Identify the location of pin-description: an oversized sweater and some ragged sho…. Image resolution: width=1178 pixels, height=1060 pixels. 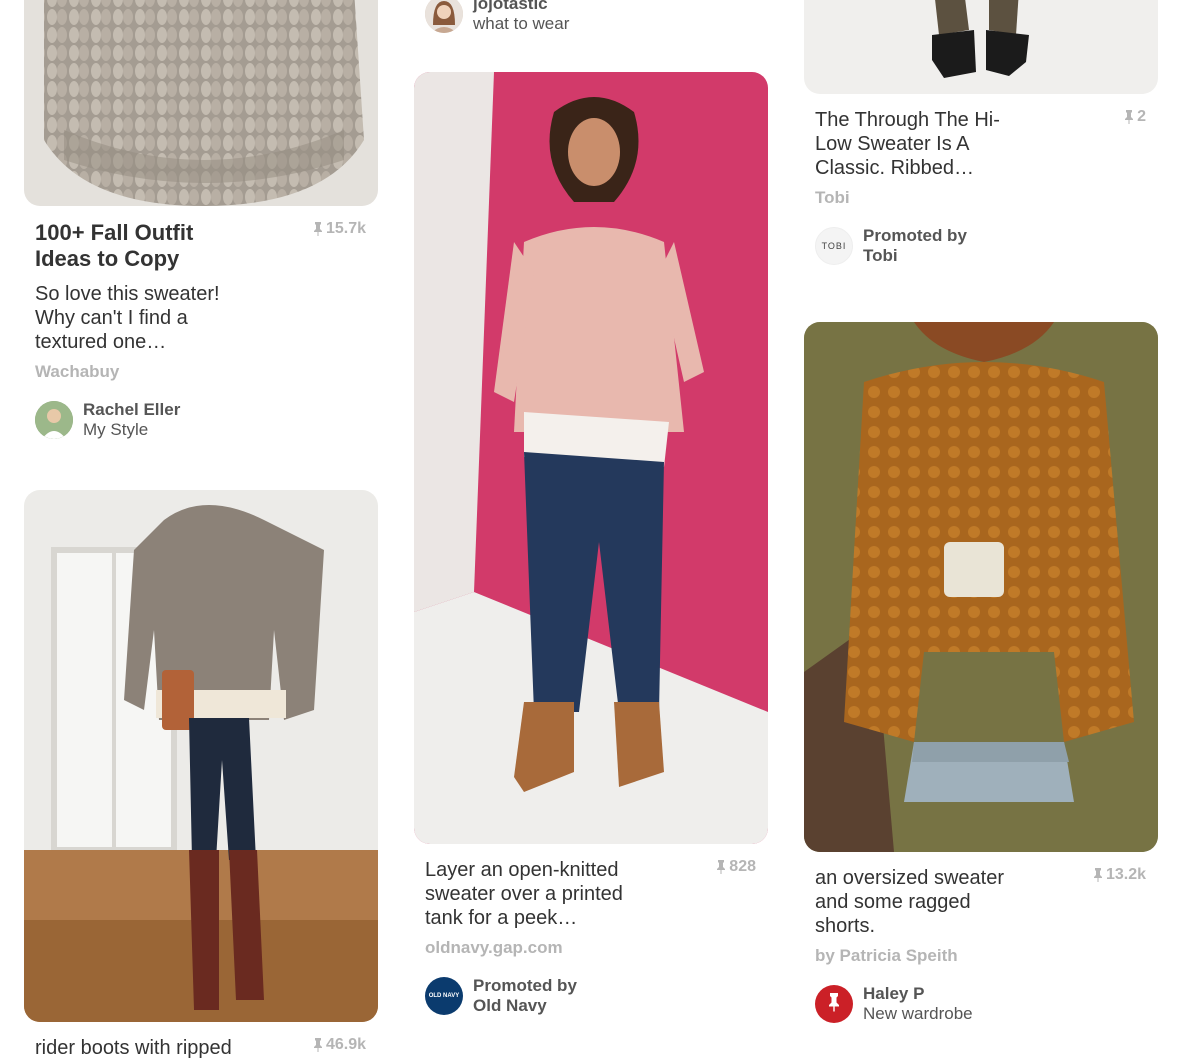
(909, 902).